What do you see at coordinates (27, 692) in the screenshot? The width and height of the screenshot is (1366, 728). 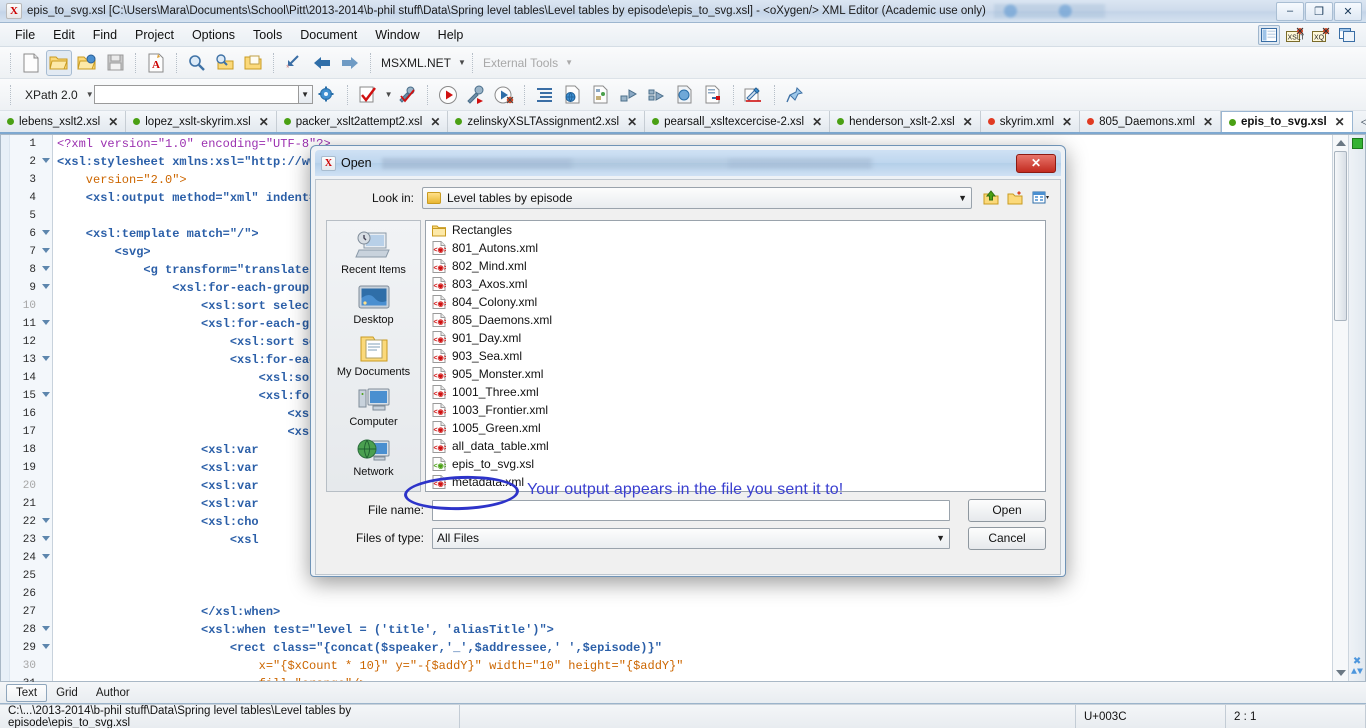 I see `view-tab-text: Text` at bounding box center [27, 692].